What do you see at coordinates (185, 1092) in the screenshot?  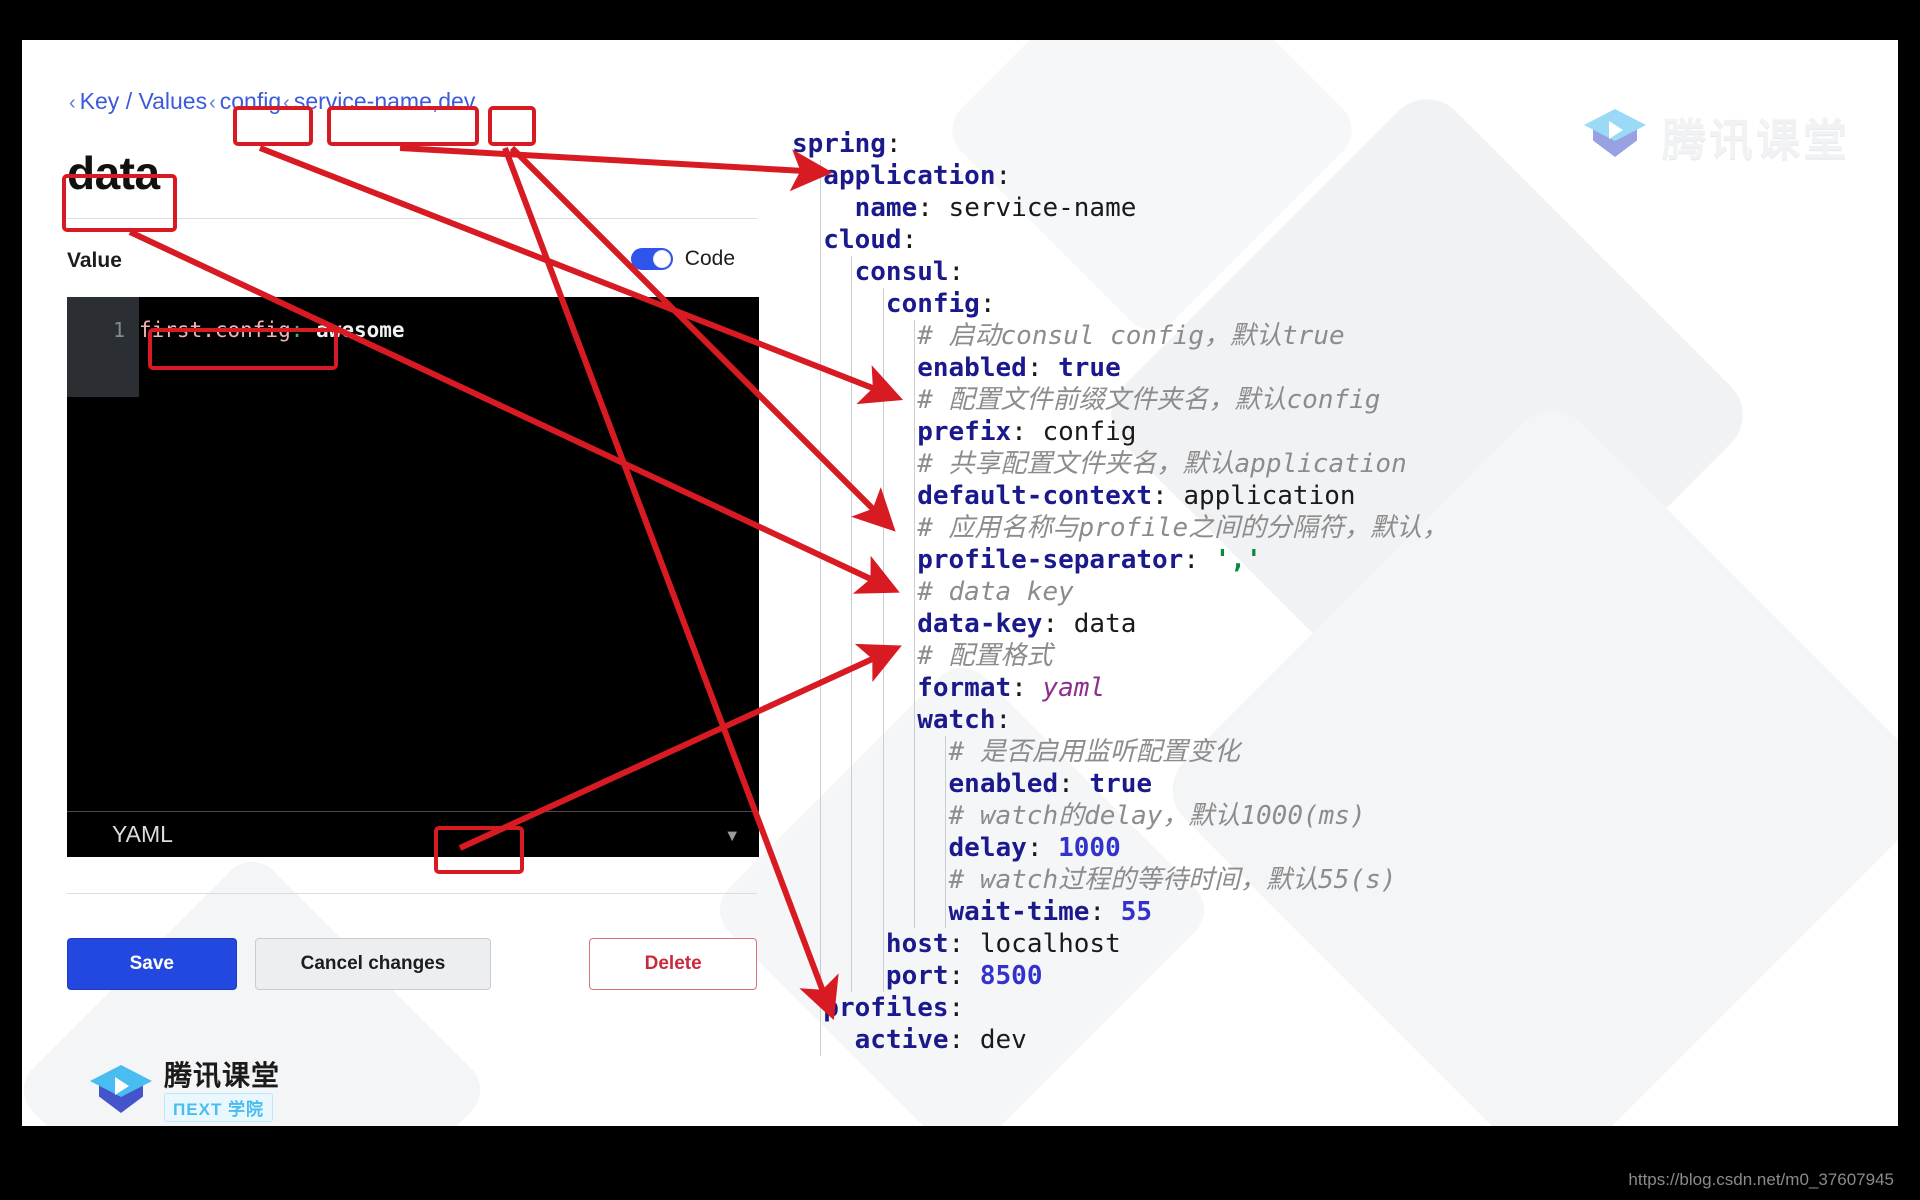 I see `brand-lockup: 腾讯课堂 ΠEXT 学院` at bounding box center [185, 1092].